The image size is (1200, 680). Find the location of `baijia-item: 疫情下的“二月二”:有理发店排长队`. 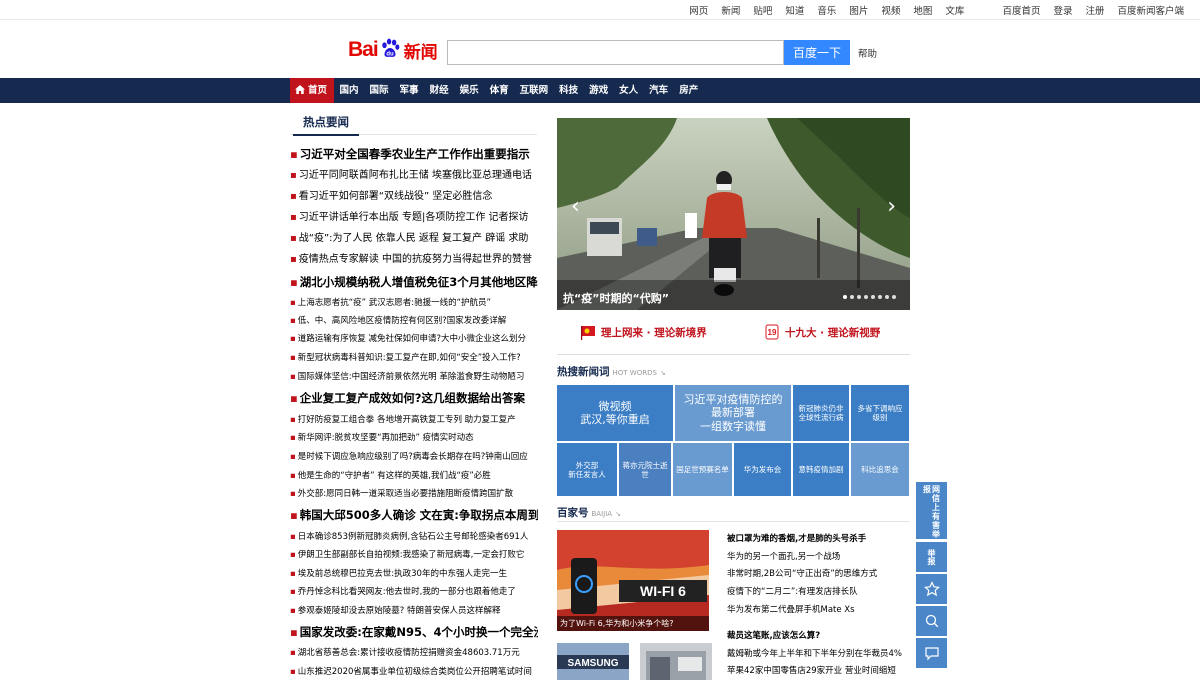

baijia-item: 疫情下的“二月二”:有理发店排长队 is located at coordinates (819, 591).